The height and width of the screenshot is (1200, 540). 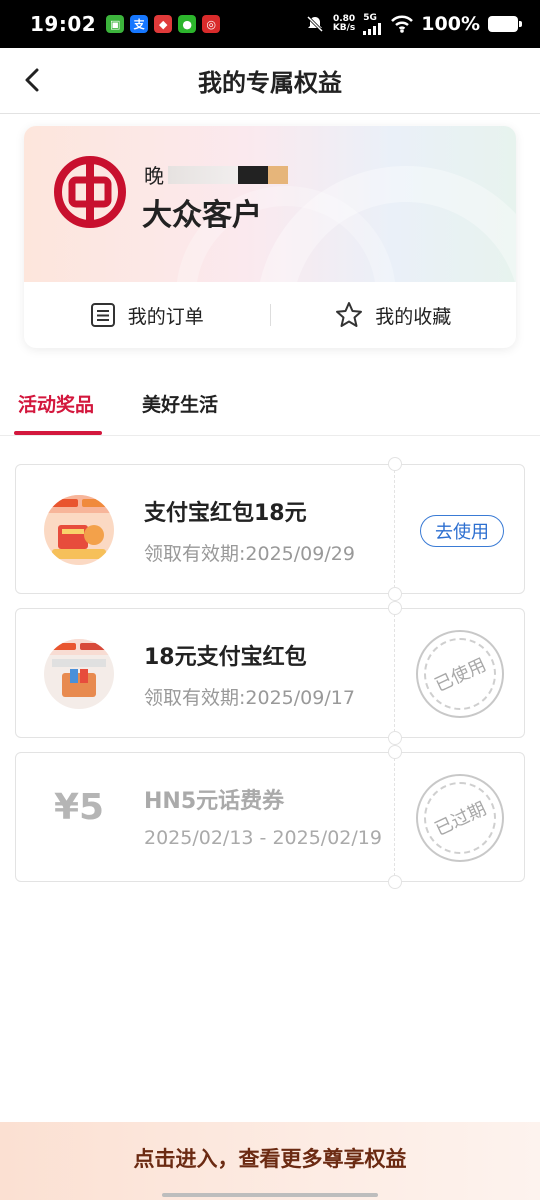 I want to click on signal-indicator: 5G, so click(x=373, y=24).